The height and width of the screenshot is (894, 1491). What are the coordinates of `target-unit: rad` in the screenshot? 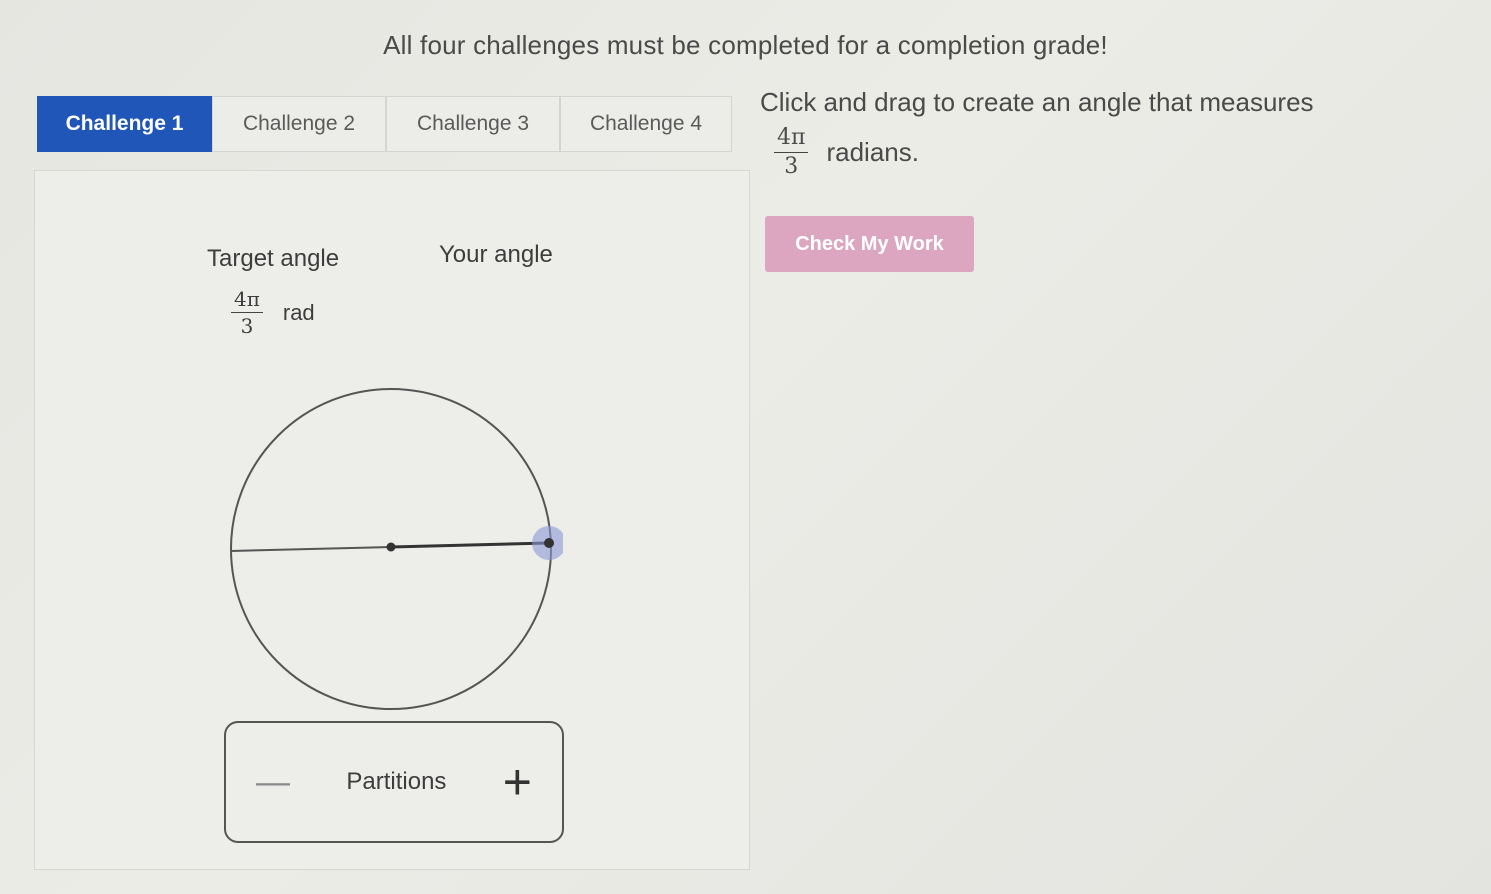 It's located at (298, 312).